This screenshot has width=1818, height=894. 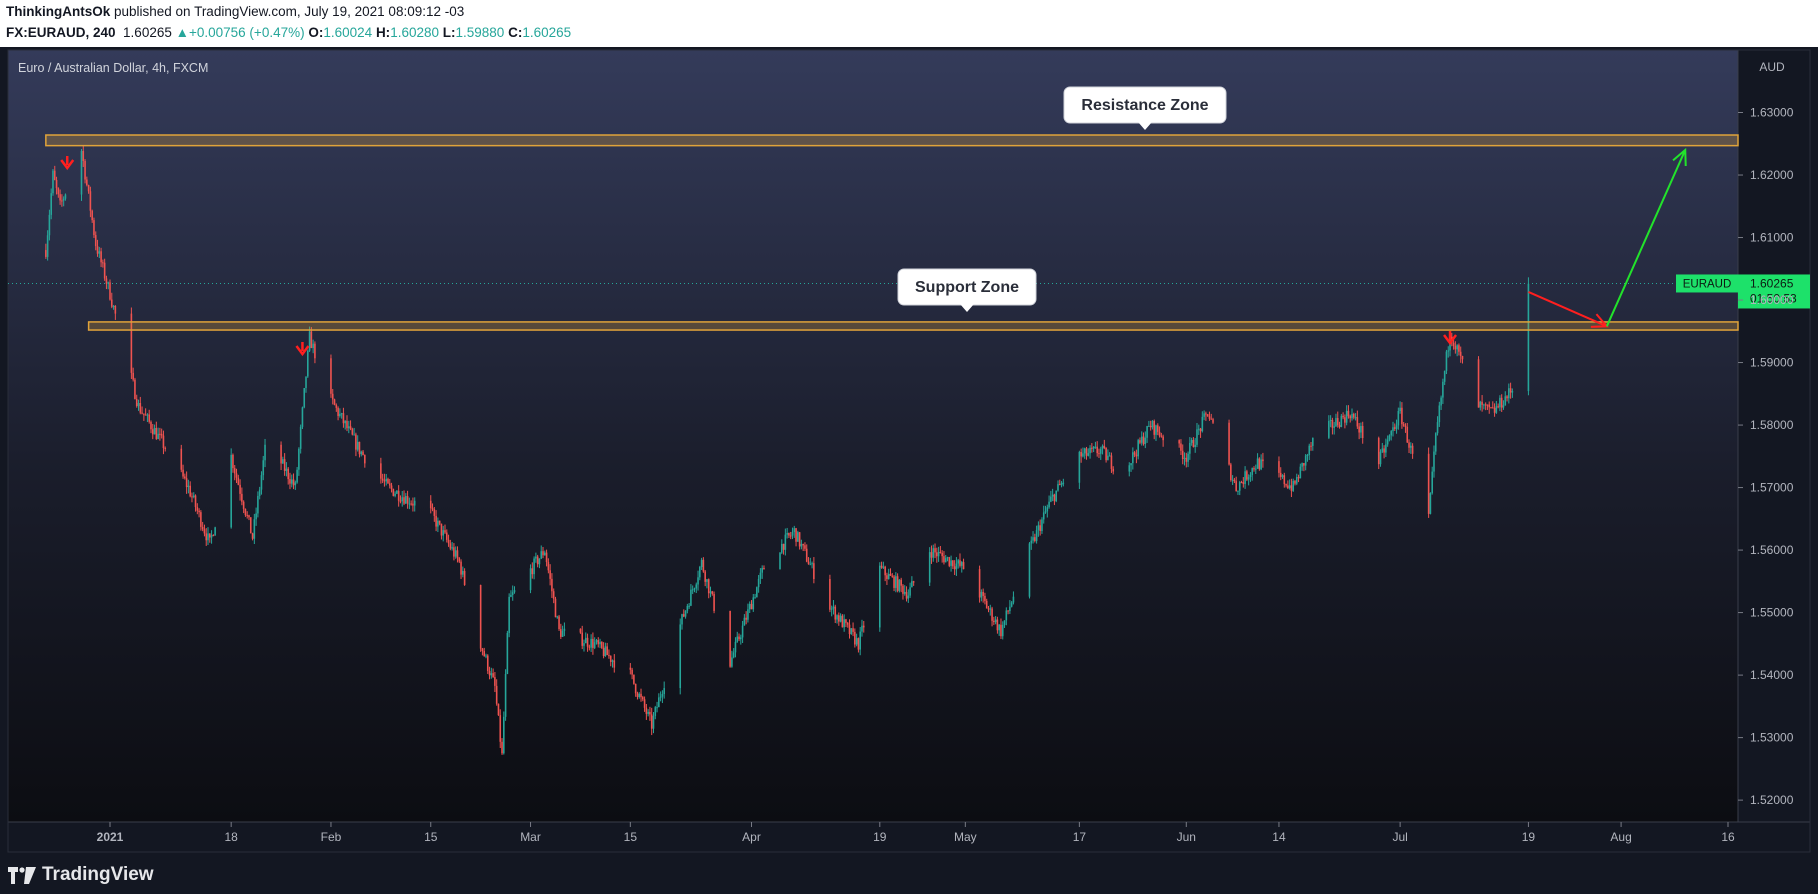 I want to click on resistance-zone-callout-label: Resistance Zone, so click(x=1144, y=105).